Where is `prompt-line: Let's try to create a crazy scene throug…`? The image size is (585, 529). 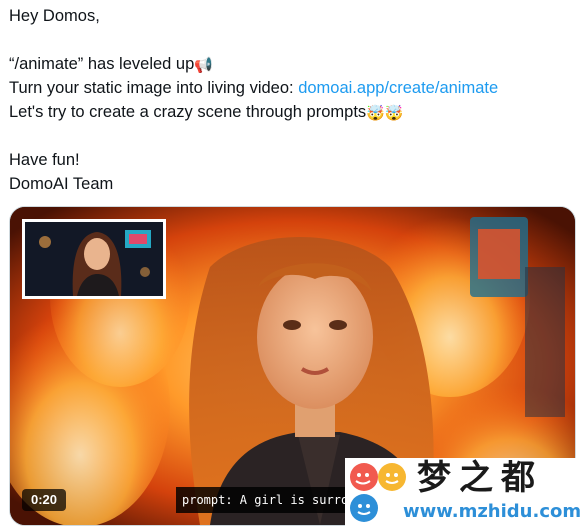 prompt-line: Let's try to create a crazy scene throug… is located at coordinates (294, 112).